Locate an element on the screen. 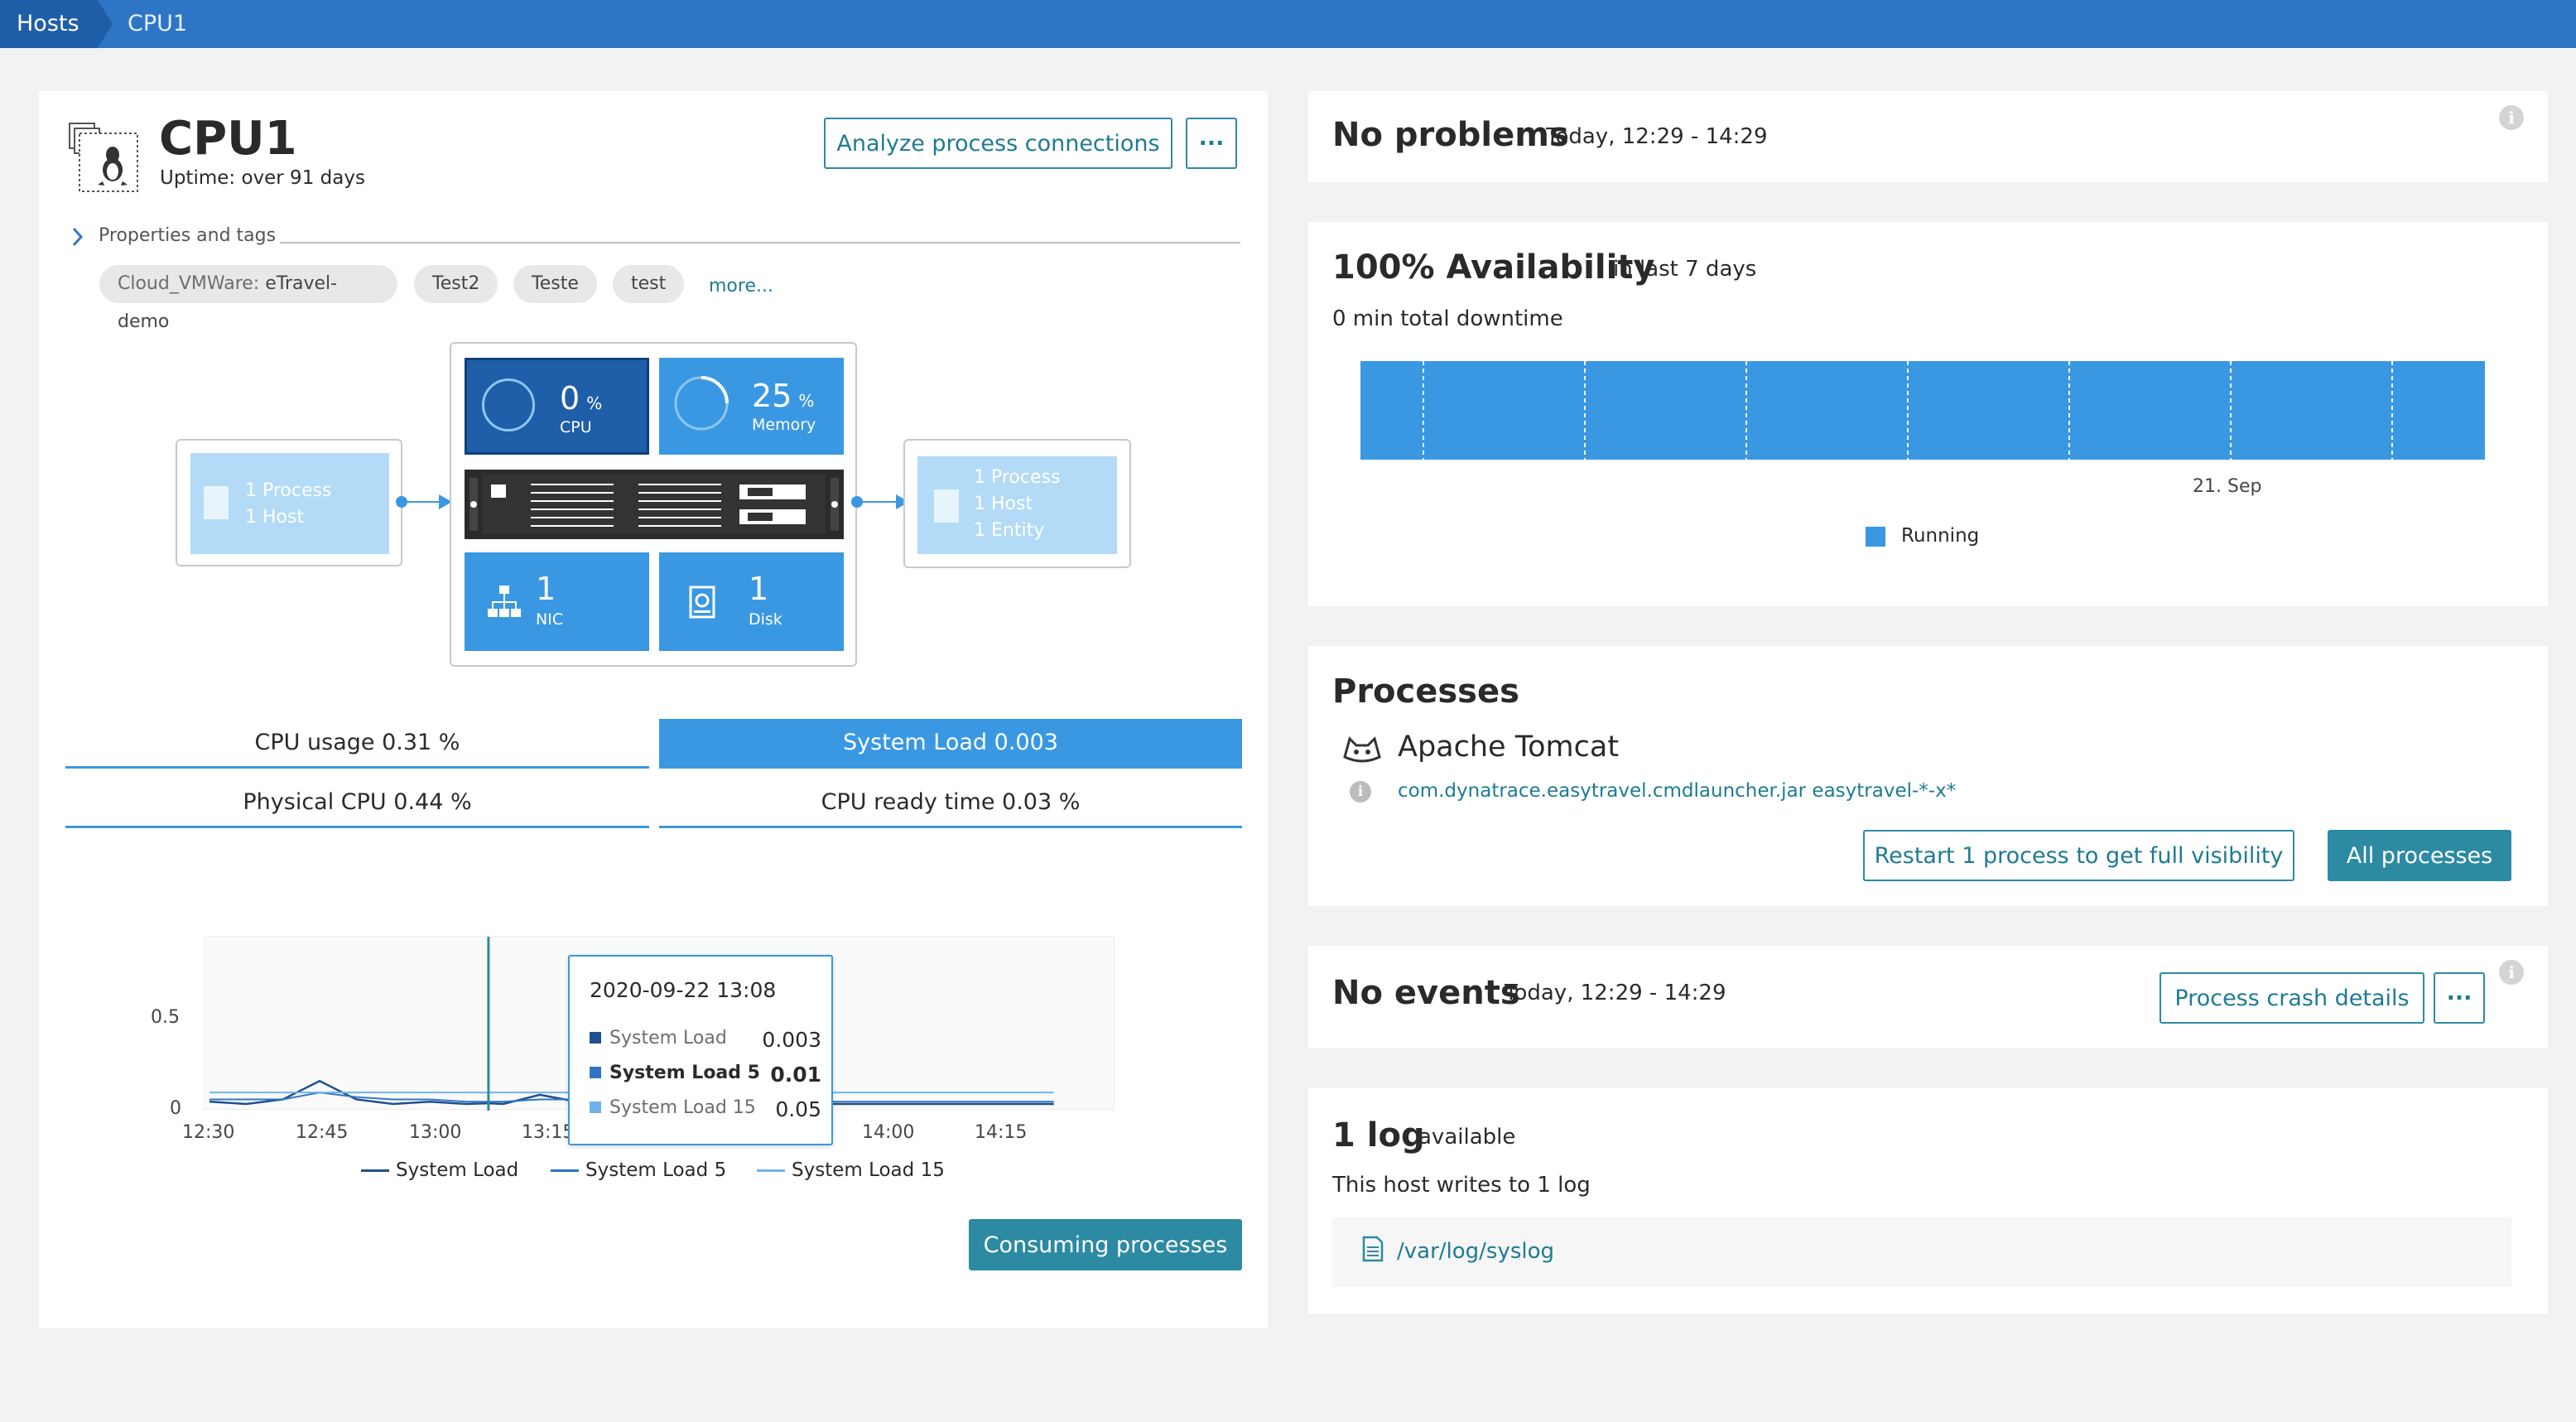  log-file-icon is located at coordinates (1373, 1249).